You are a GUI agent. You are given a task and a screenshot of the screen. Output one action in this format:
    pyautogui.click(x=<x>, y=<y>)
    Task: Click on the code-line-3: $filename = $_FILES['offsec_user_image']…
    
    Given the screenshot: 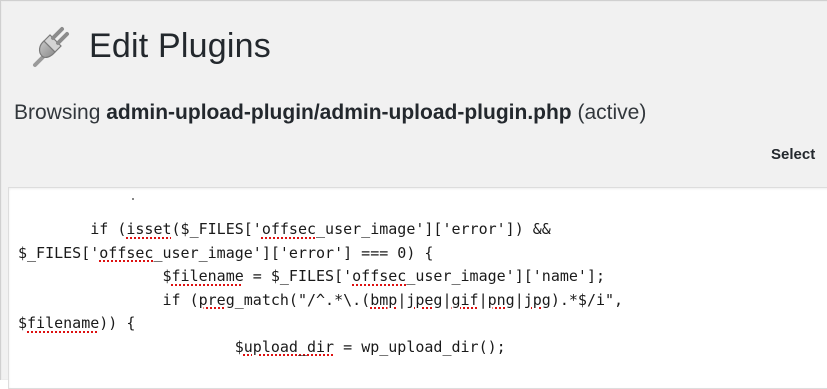 What is the action you would take?
    pyautogui.click(x=312, y=276)
    